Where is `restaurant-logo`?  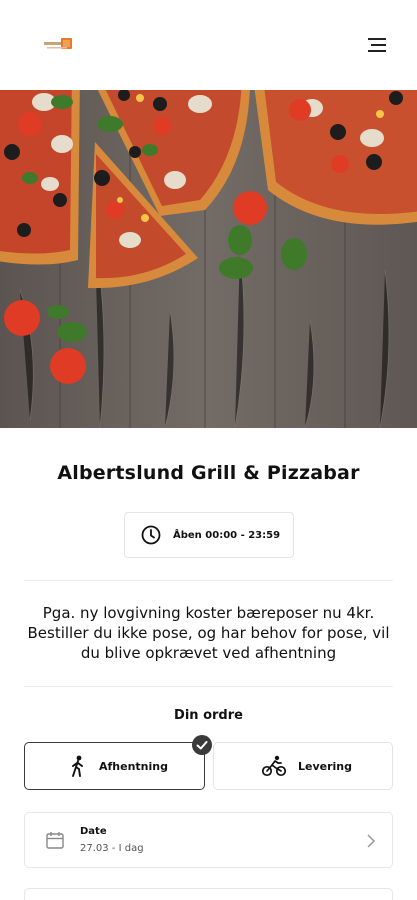
restaurant-logo is located at coordinates (59, 44).